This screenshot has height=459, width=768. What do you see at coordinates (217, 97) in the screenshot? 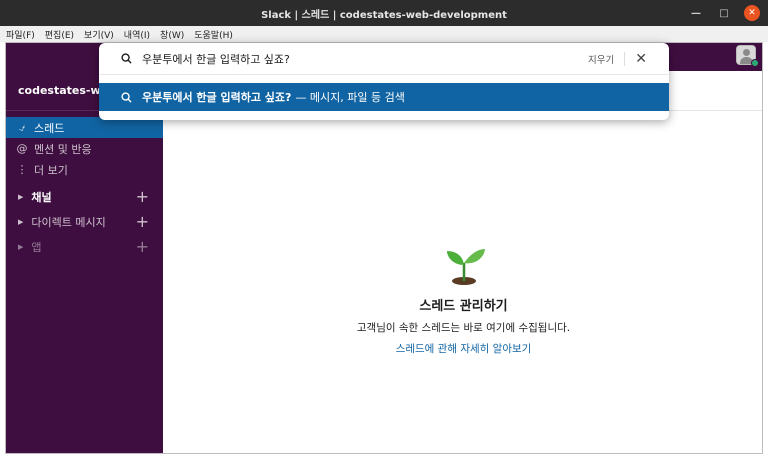
I see `suggestion-query: 우분투에서 한글 입력하고 싶죠?` at bounding box center [217, 97].